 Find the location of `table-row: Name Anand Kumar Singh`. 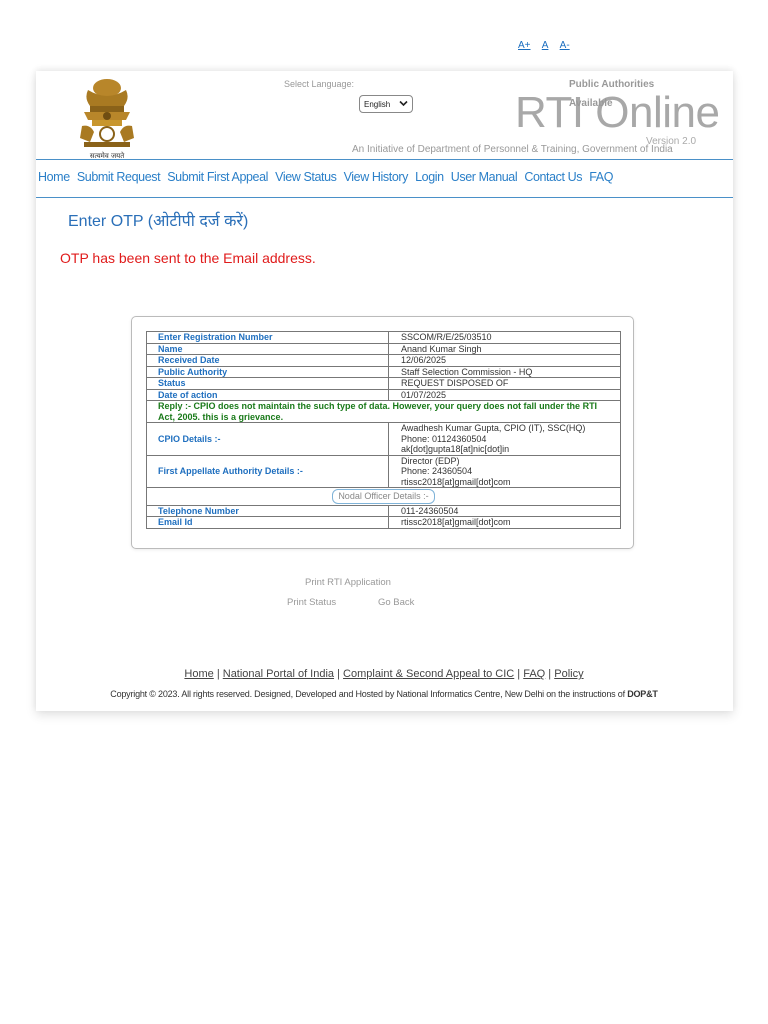

table-row: Name Anand Kumar Singh is located at coordinates (383, 348).